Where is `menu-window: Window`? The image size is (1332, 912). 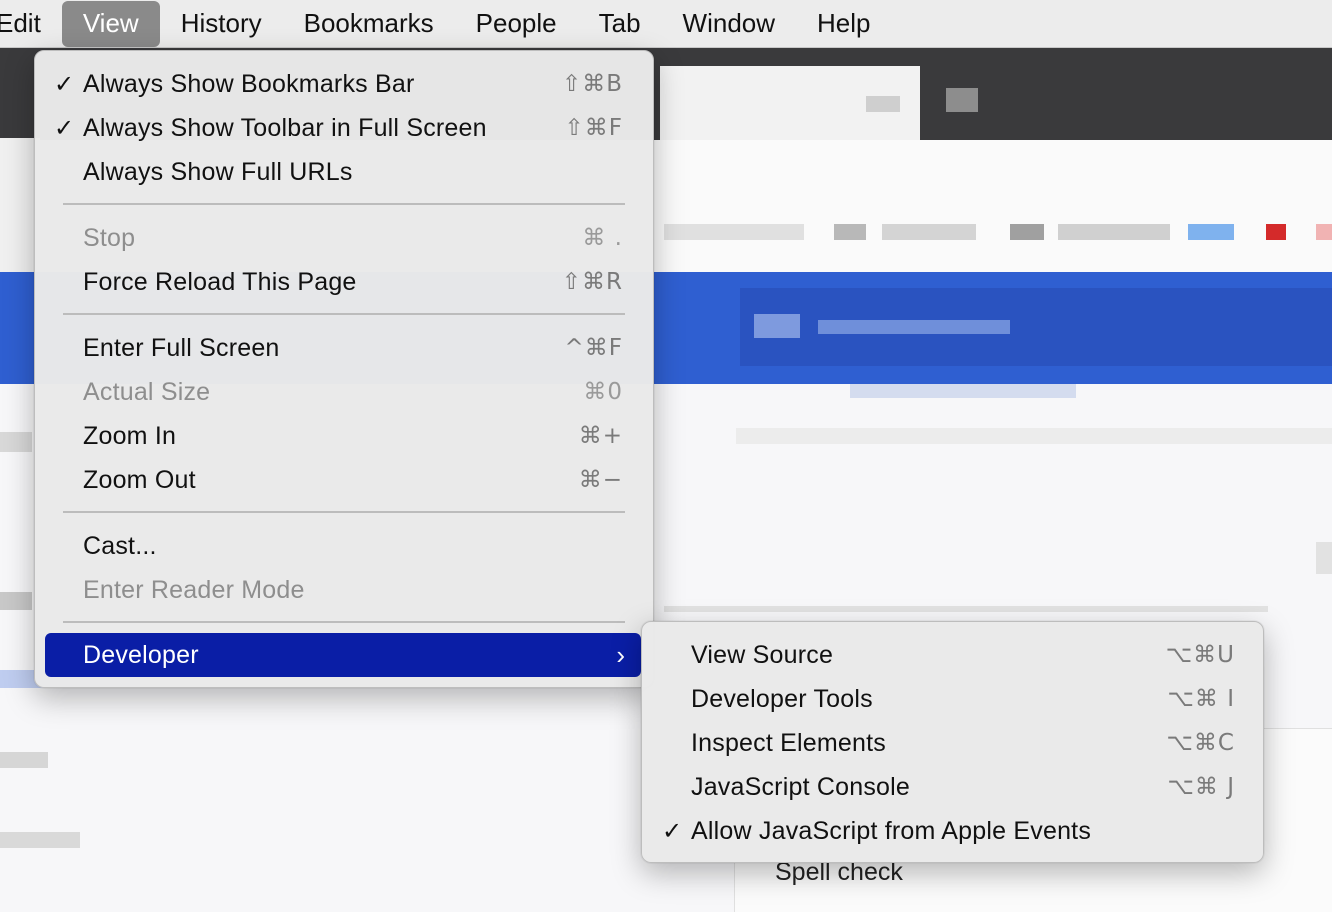
menu-window: Window is located at coordinates (729, 24).